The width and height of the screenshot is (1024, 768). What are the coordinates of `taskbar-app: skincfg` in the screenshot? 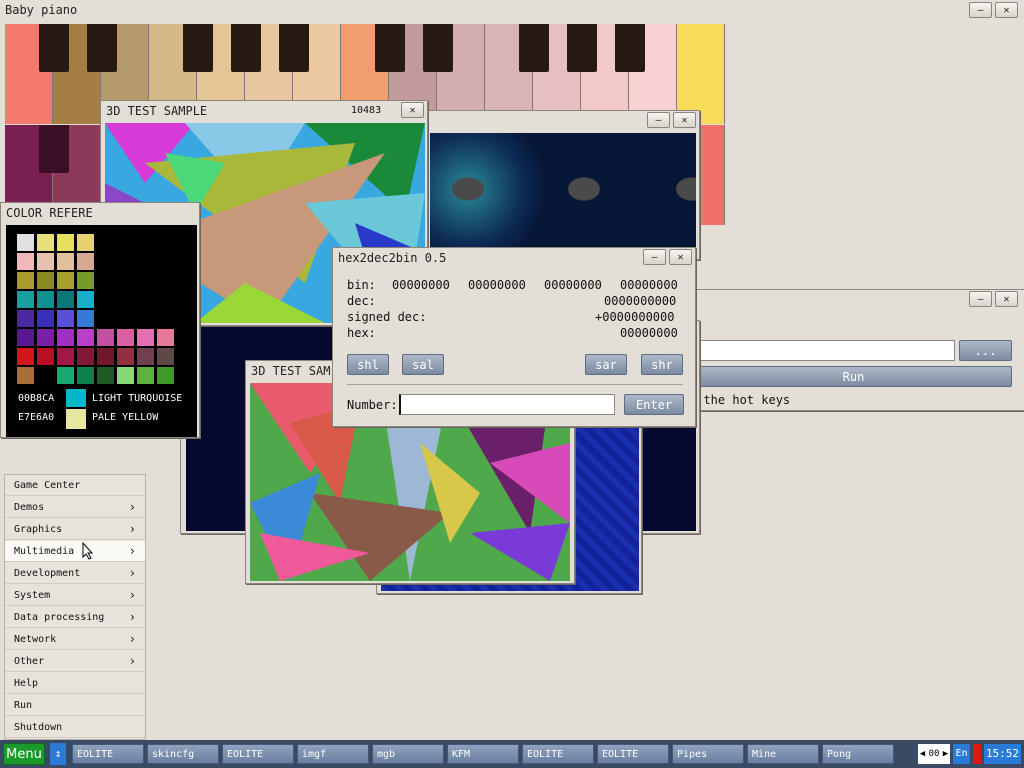 It's located at (183, 754).